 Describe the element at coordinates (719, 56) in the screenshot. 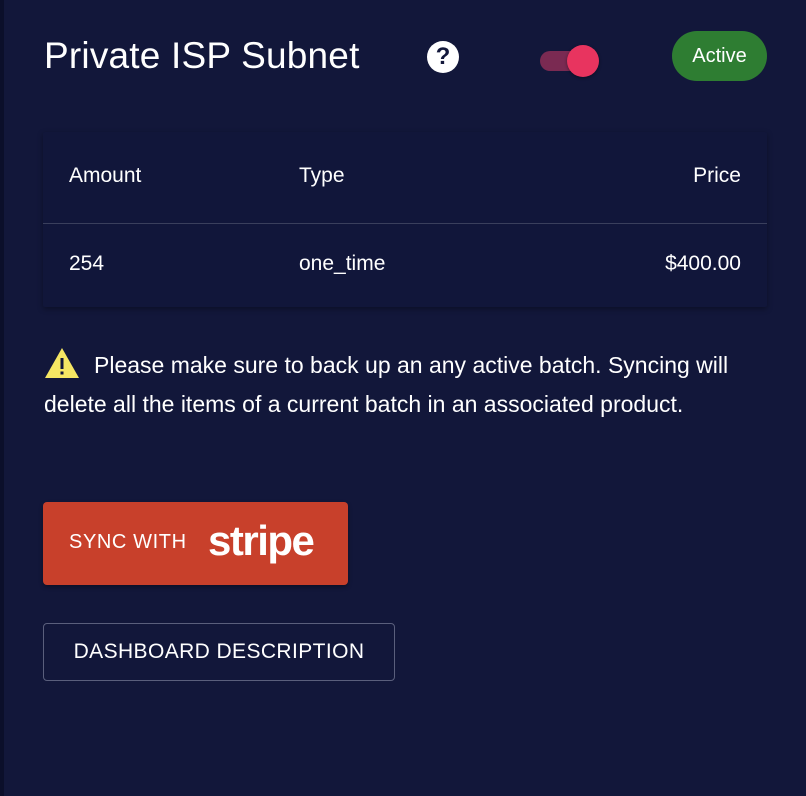

I see `status-badge: Active` at that location.